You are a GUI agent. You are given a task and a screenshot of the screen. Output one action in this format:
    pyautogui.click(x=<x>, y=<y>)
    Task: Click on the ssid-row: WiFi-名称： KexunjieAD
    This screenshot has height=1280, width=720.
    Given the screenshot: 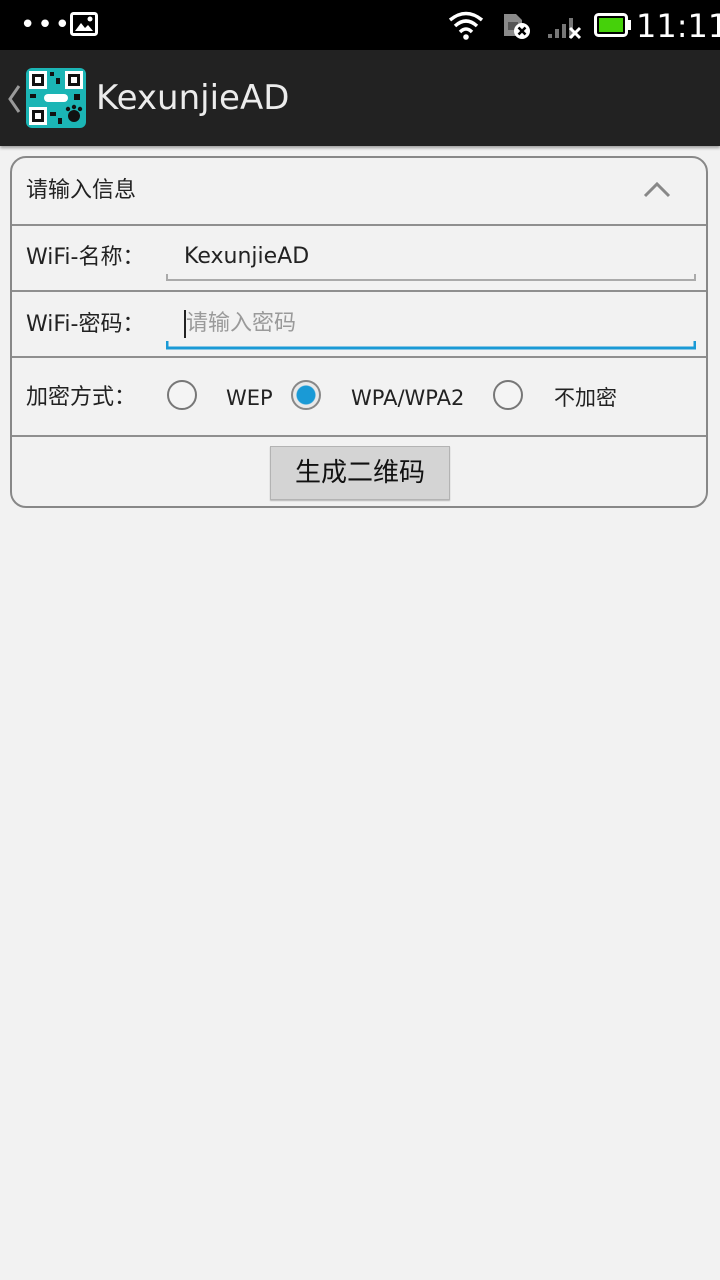 What is the action you would take?
    pyautogui.click(x=359, y=258)
    